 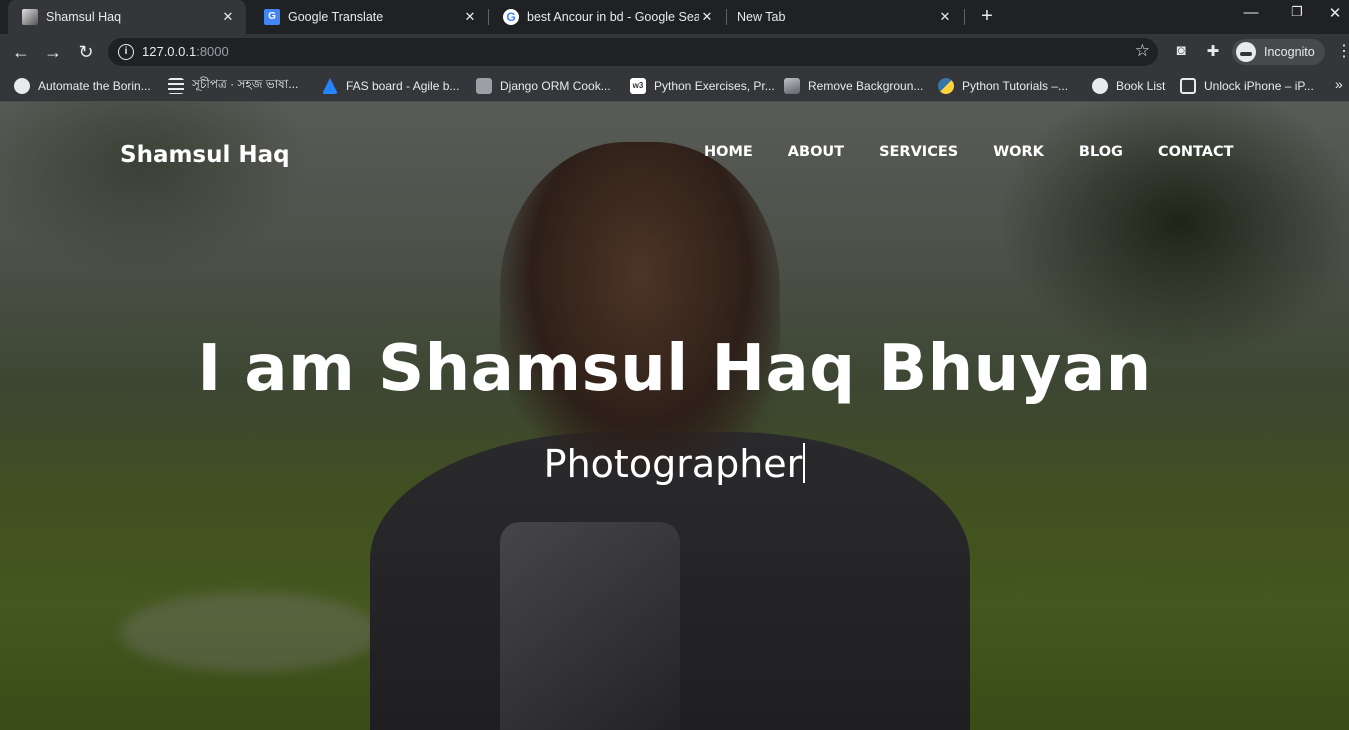 I want to click on tab-title: Google Translate, so click(x=336, y=17).